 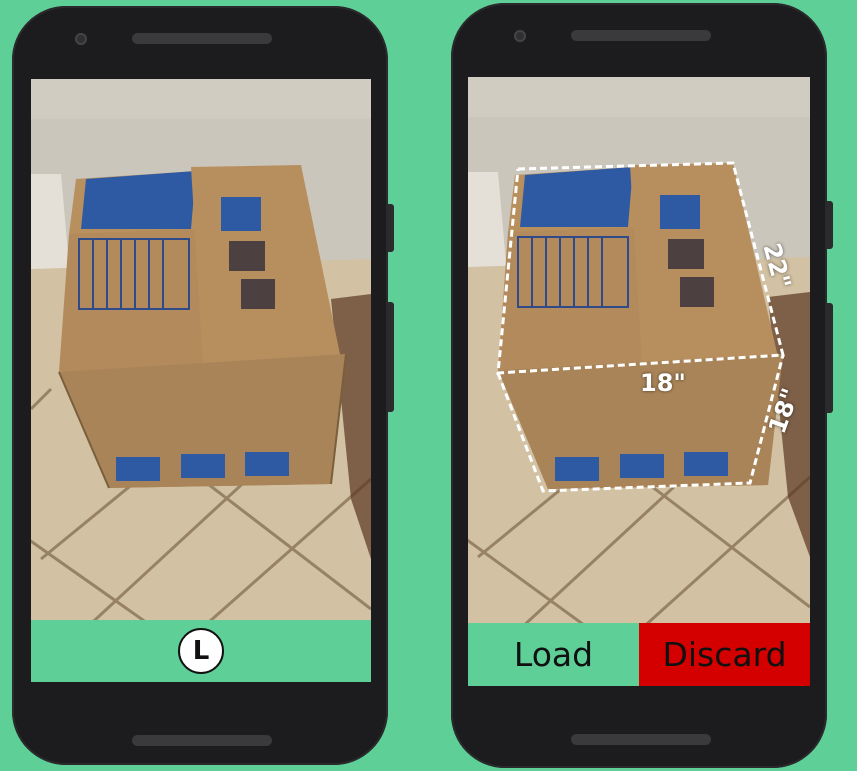 I want to click on capture-button: L, so click(x=201, y=651).